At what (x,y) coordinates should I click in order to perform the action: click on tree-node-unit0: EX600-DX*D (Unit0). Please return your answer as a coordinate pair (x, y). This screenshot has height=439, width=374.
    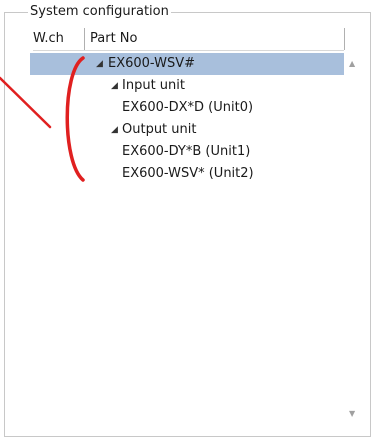
    Looking at the image, I should click on (187, 108).